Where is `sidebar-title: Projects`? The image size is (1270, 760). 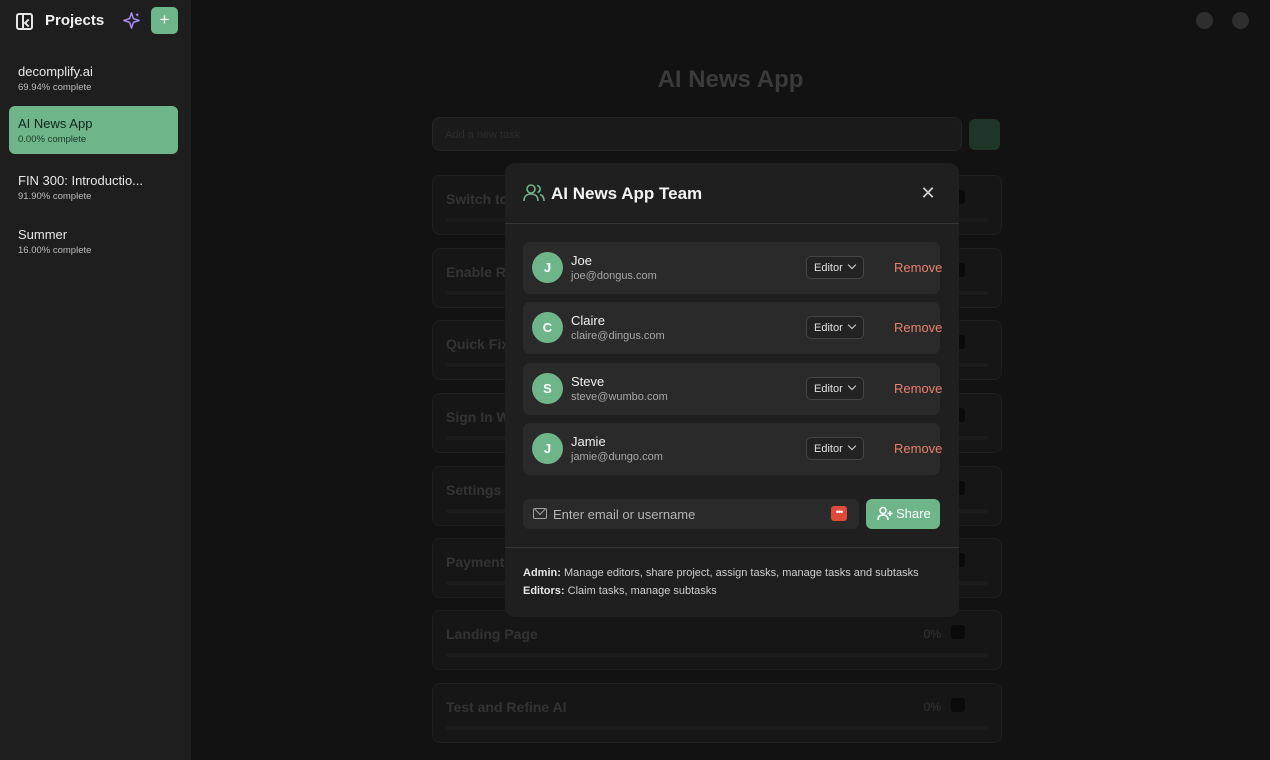 sidebar-title: Projects is located at coordinates (75, 20).